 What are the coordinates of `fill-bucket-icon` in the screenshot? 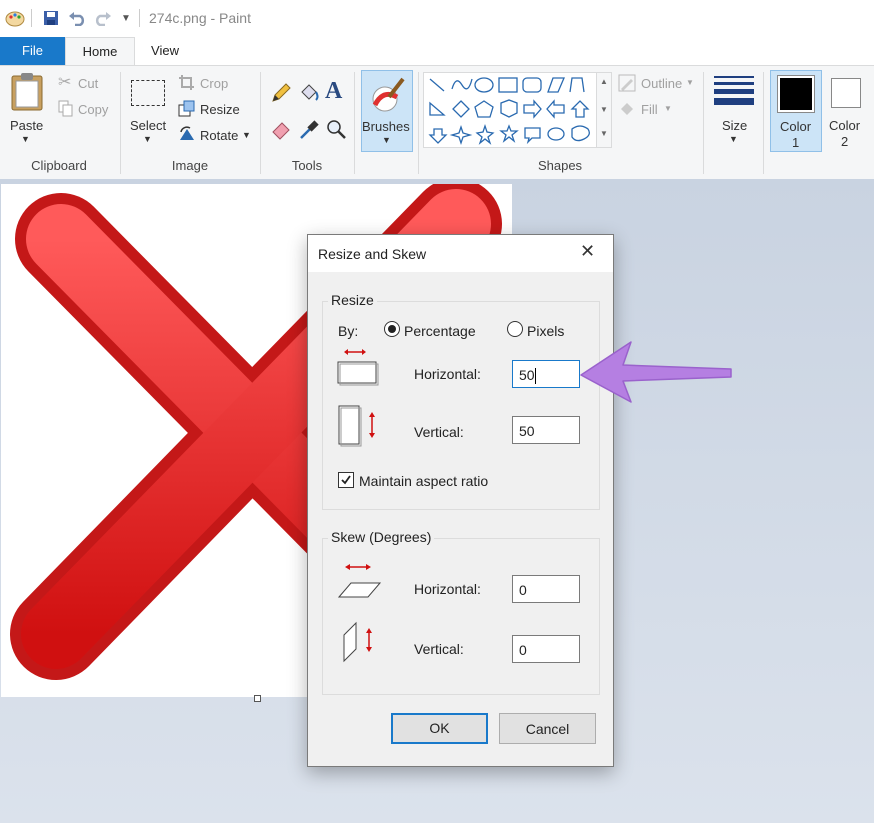 It's located at (309, 93).